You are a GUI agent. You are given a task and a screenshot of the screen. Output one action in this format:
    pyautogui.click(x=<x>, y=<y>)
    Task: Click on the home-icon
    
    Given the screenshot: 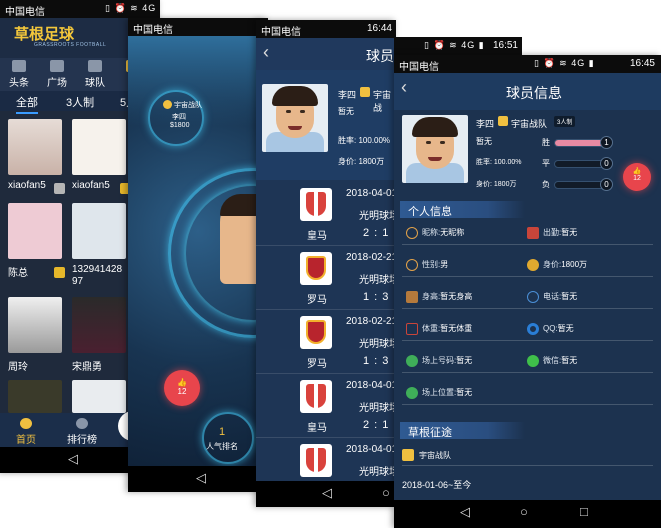 What is the action you would take?
    pyautogui.click(x=26, y=423)
    